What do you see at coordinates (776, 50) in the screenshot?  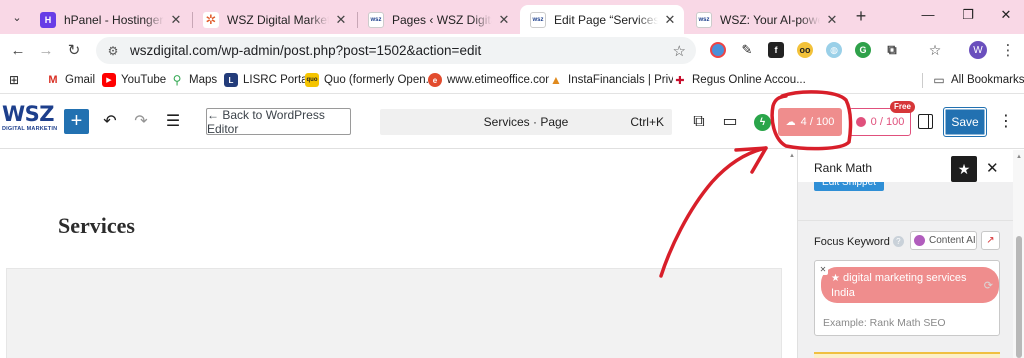 I see `formula-extension-icon: f` at bounding box center [776, 50].